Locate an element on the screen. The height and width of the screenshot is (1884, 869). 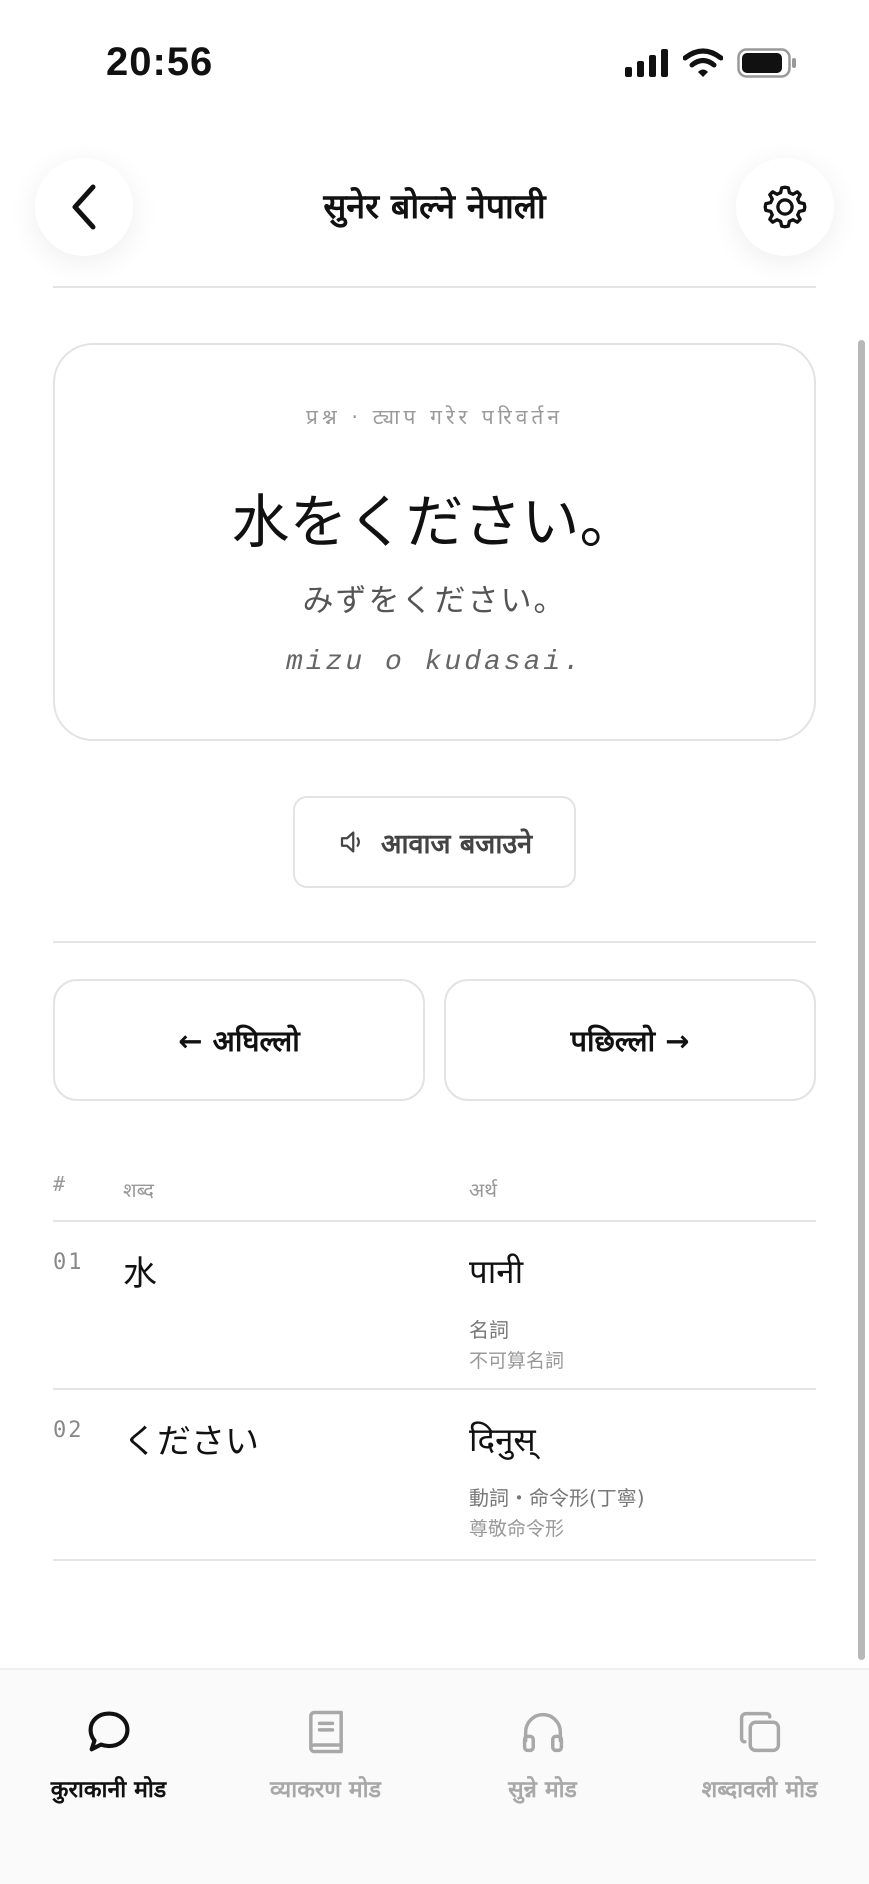
scrollbar is located at coordinates (861, 1000).